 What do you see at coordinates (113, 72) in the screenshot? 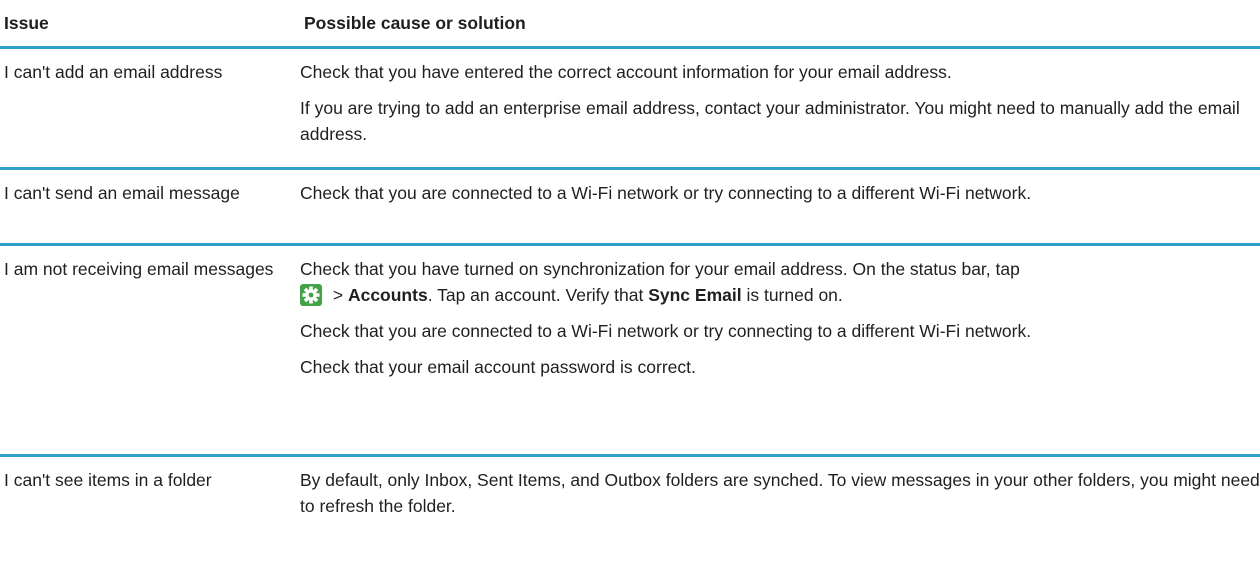
I see `issue-cell: I can't add an email address` at bounding box center [113, 72].